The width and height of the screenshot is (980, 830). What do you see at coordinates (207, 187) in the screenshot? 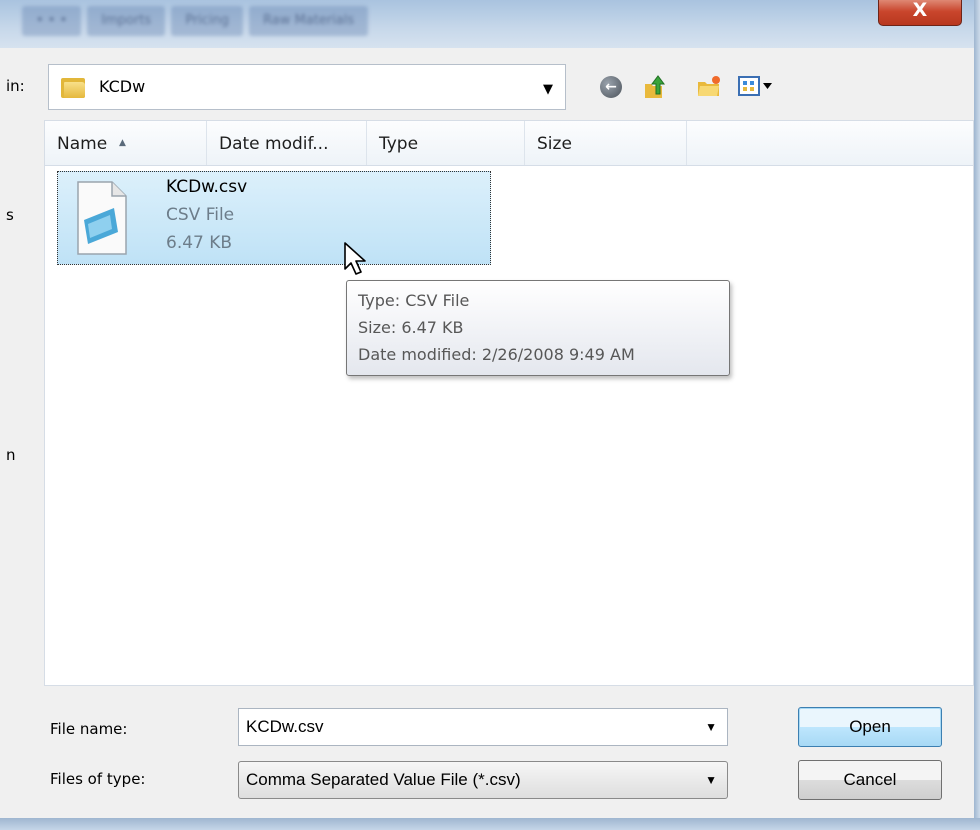
I see `file-name: KCDw.csv` at bounding box center [207, 187].